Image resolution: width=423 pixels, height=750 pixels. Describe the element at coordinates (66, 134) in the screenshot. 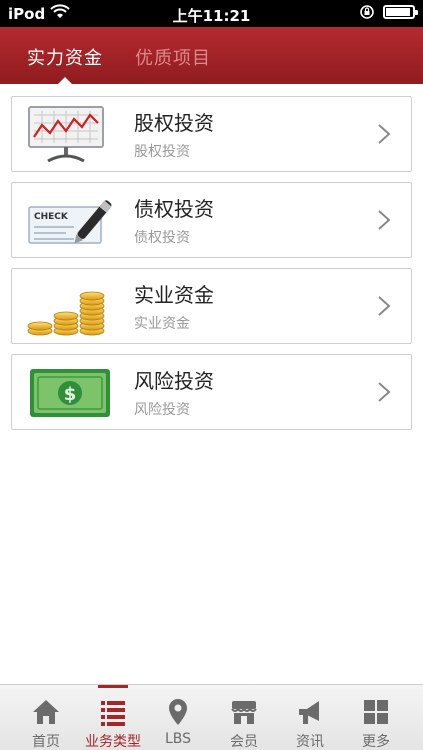

I see `chart-board-icon` at that location.